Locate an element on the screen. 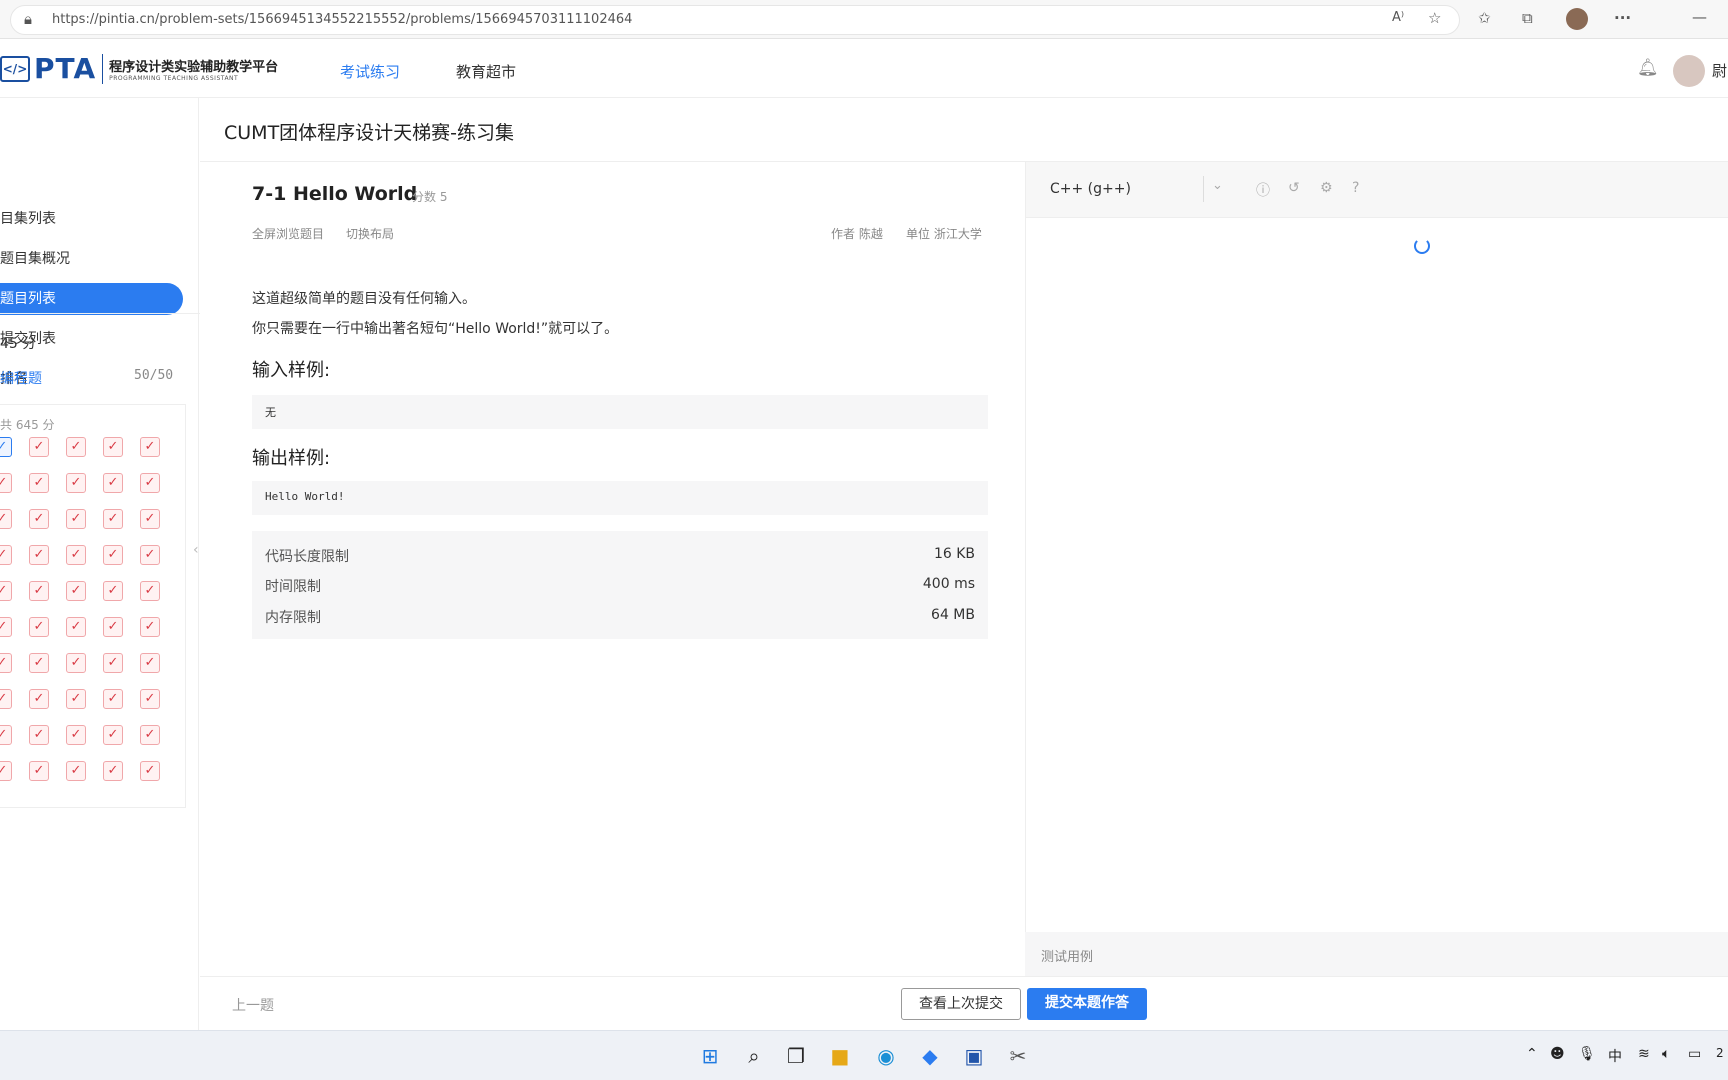  question-icon: ? is located at coordinates (1355, 188).